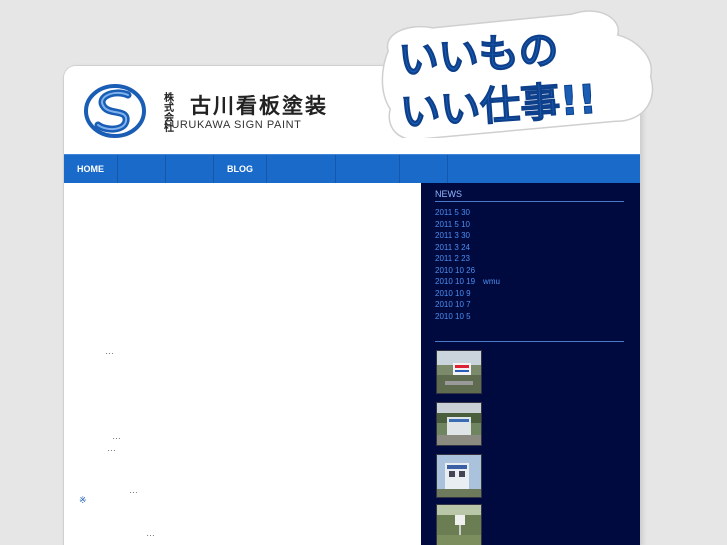 This screenshot has height=545, width=727. Describe the element at coordinates (259, 106) in the screenshot. I see `company-name: 古川看板塗装` at that location.